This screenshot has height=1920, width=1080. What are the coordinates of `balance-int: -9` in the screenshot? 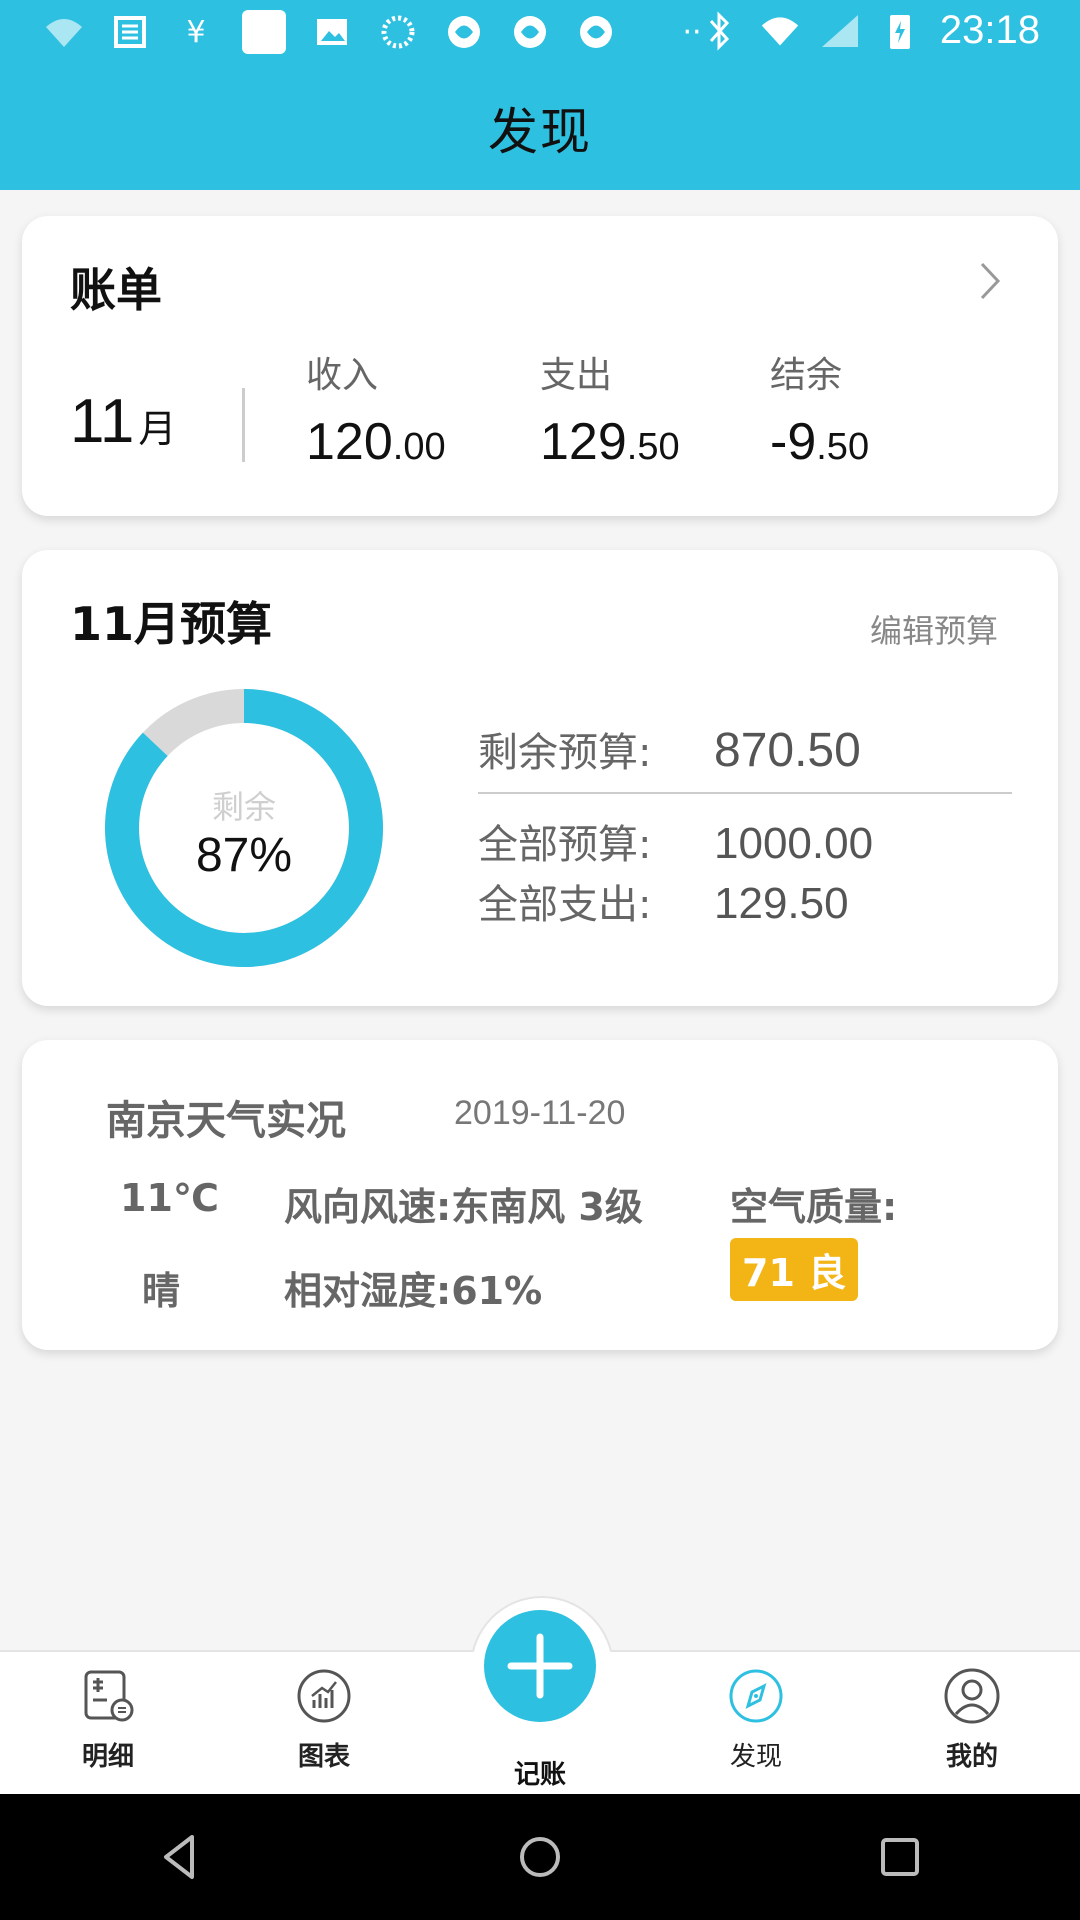 It's located at (793, 442).